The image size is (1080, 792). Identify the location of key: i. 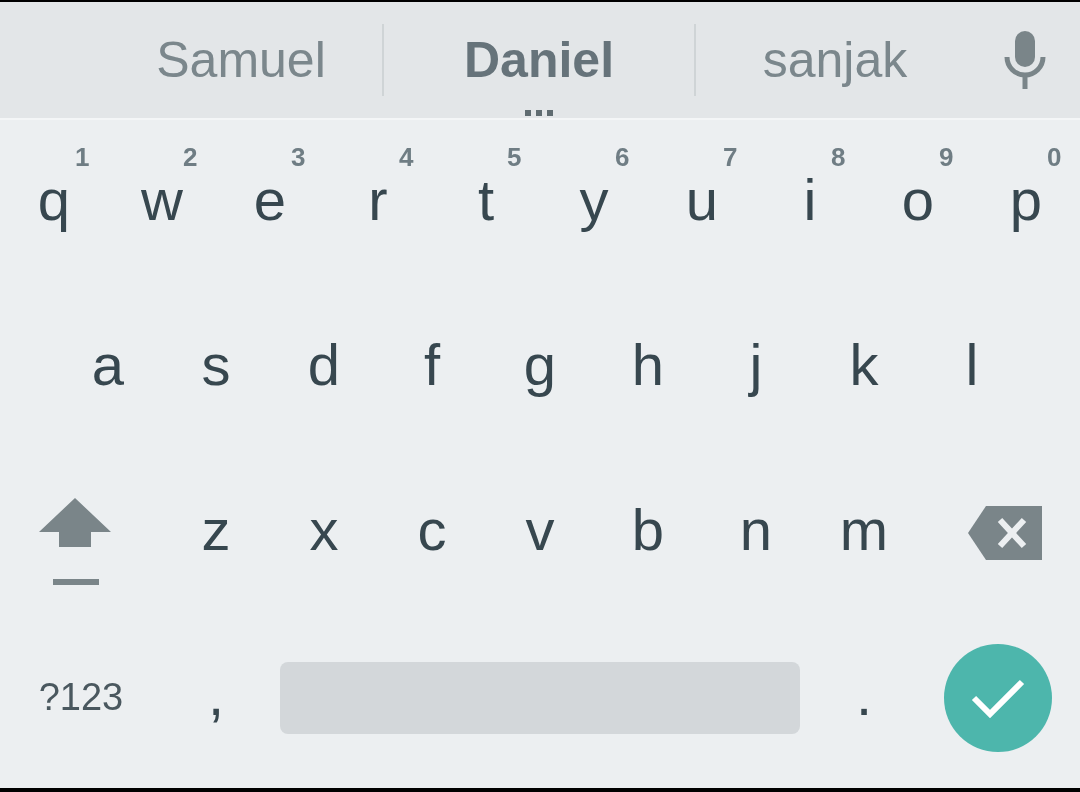
(810, 202).